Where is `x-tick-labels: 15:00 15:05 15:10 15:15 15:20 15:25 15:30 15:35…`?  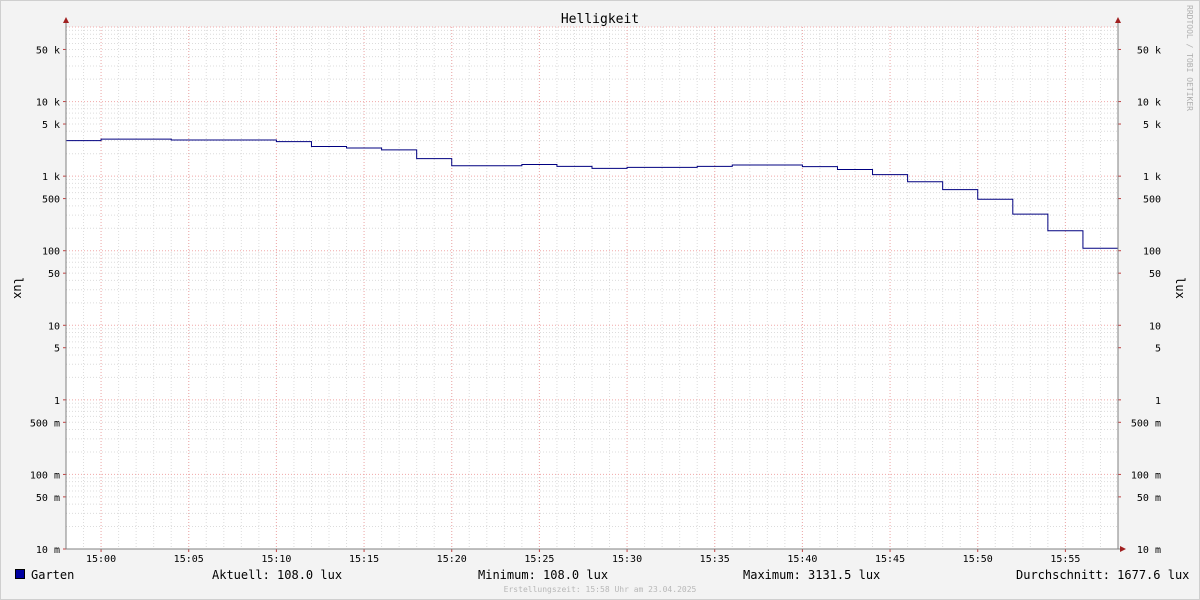
x-tick-labels: 15:00 15:05 15:10 15:15 15:20 15:25 15:30 15:35… is located at coordinates (583, 559).